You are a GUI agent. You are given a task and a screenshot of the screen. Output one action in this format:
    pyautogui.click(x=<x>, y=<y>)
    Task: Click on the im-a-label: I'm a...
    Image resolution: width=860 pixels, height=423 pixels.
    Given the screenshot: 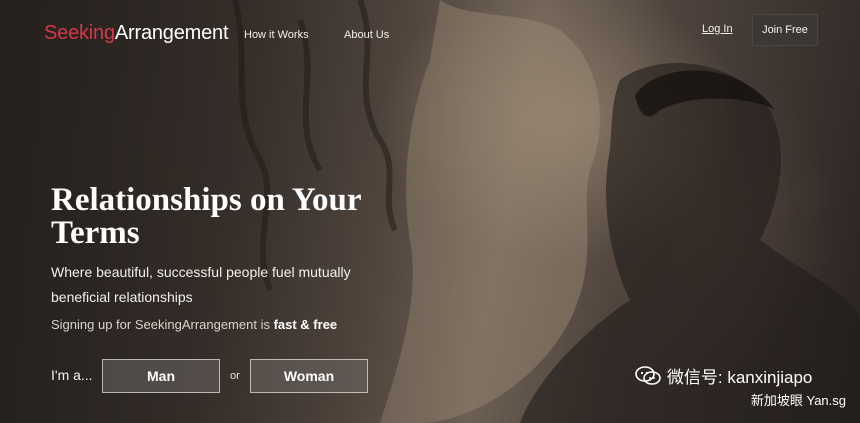 What is the action you would take?
    pyautogui.click(x=72, y=375)
    